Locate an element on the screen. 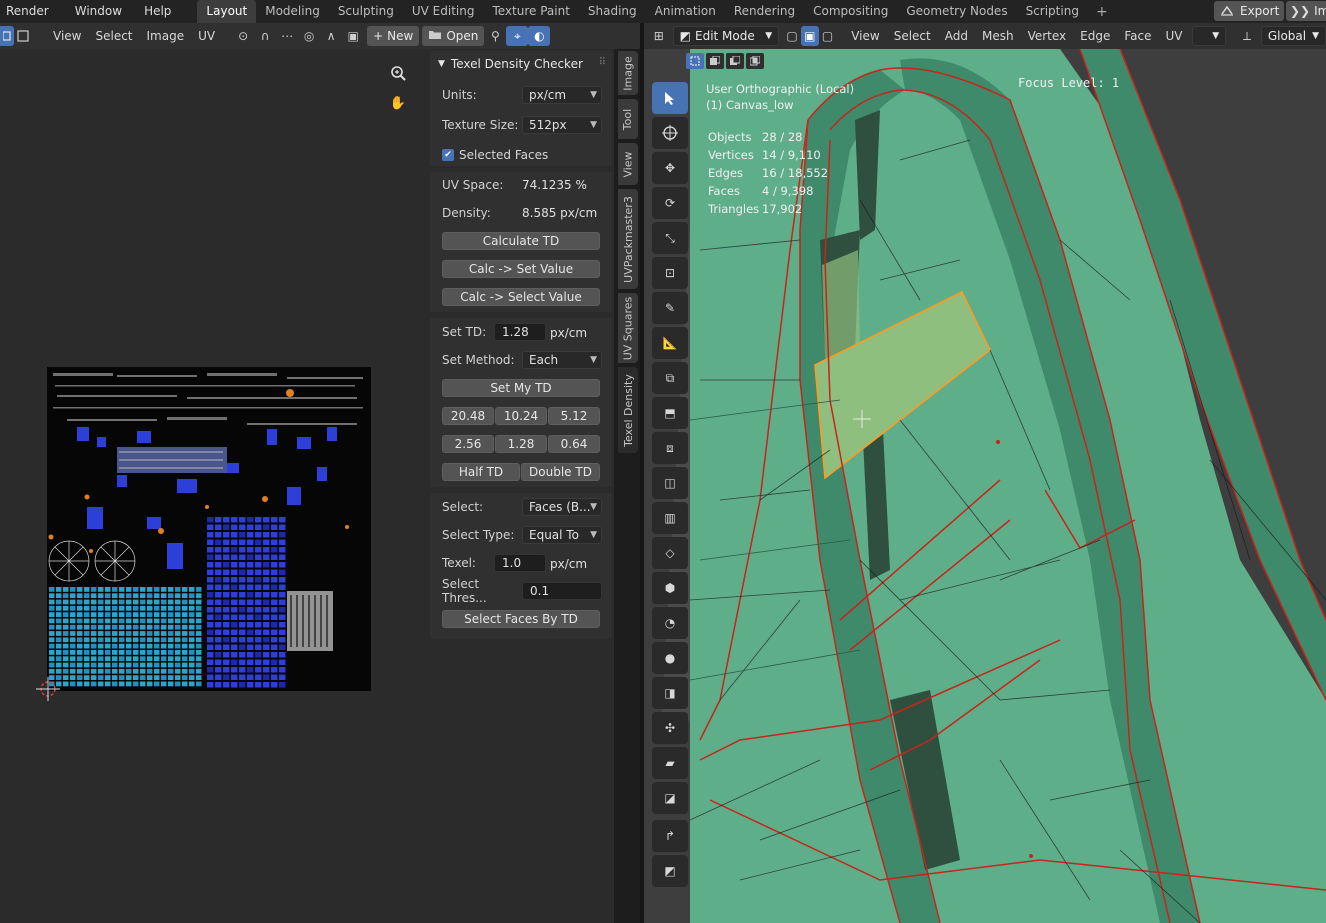  add-workspace-button: + is located at coordinates (1102, 12).